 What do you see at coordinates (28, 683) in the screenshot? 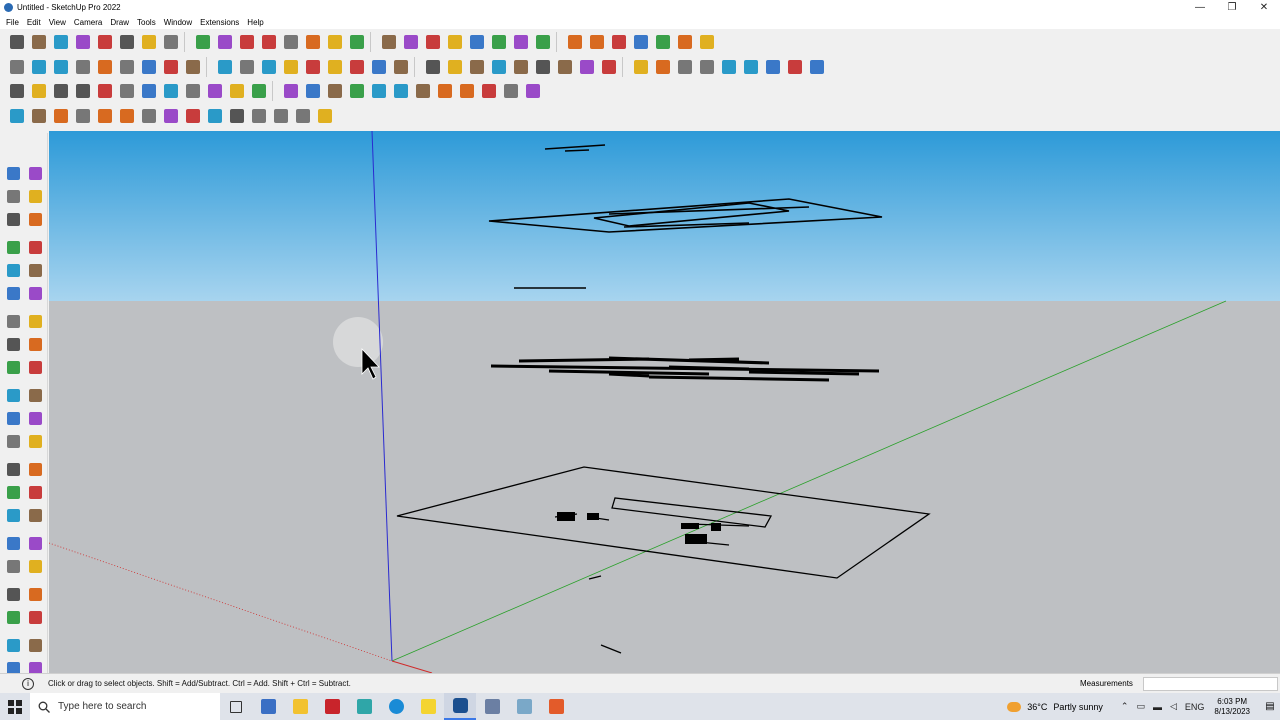
I see `info-icon: i` at bounding box center [28, 683].